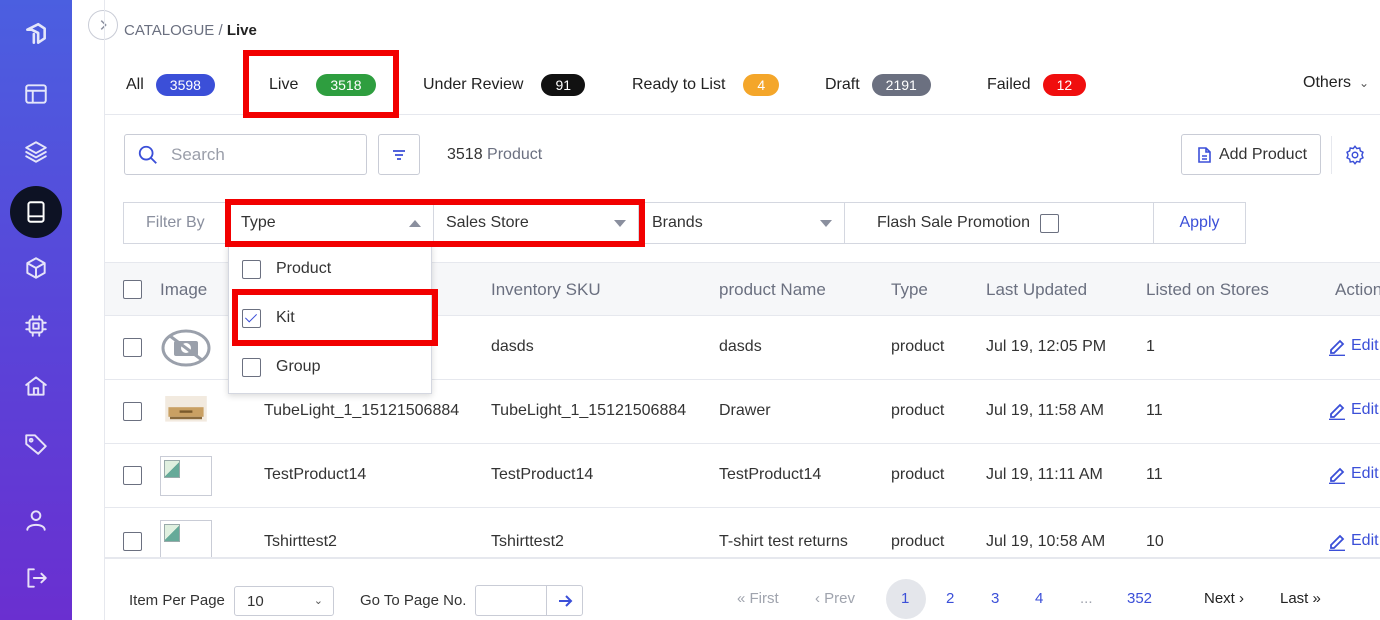  What do you see at coordinates (1207, 290) in the screenshot?
I see `col-listed-on-stores: Listed on Stores` at bounding box center [1207, 290].